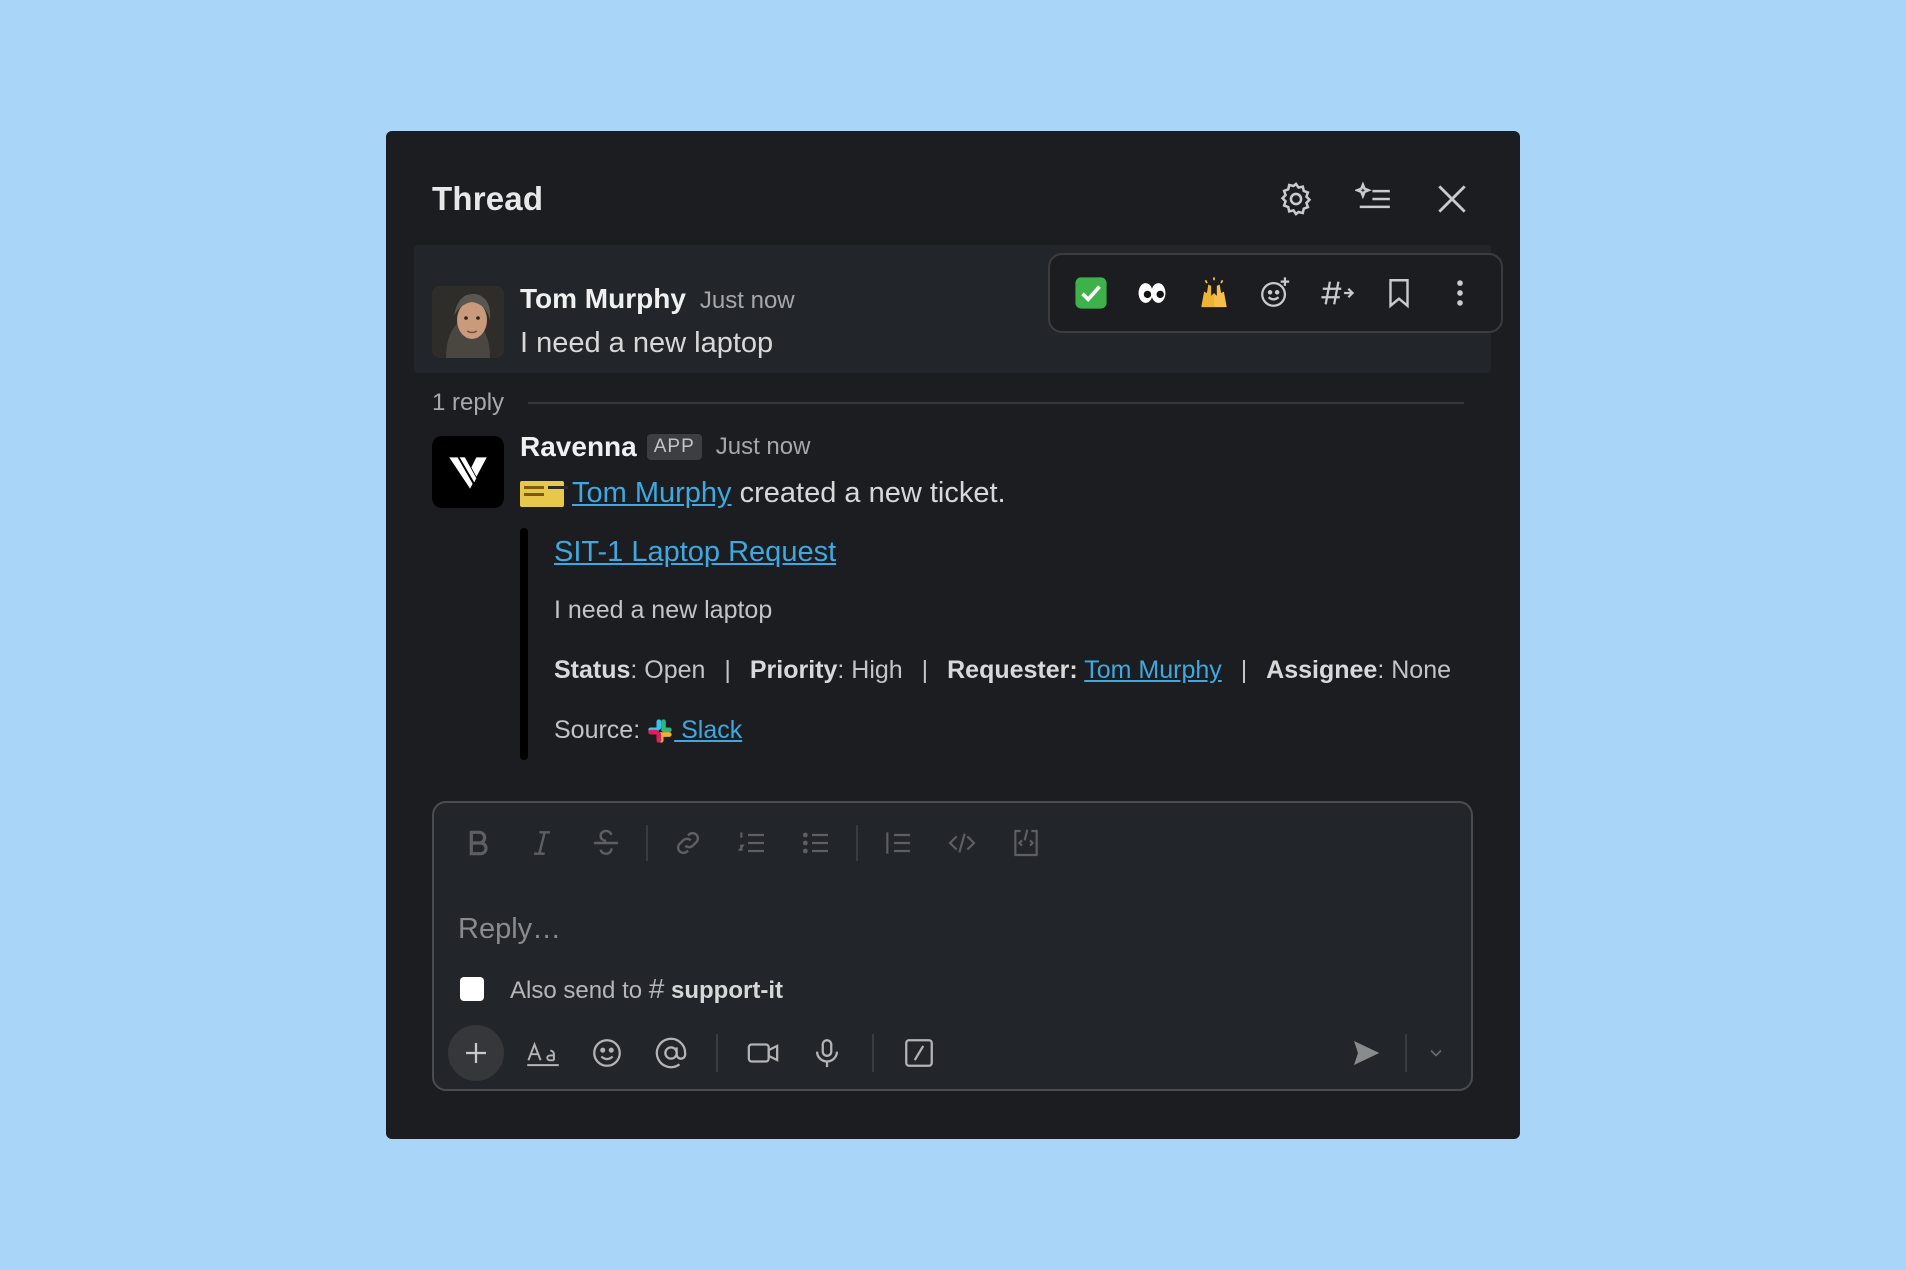 Image resolution: width=1906 pixels, height=1270 pixels. Describe the element at coordinates (1296, 199) in the screenshot. I see `gear-icon` at that location.